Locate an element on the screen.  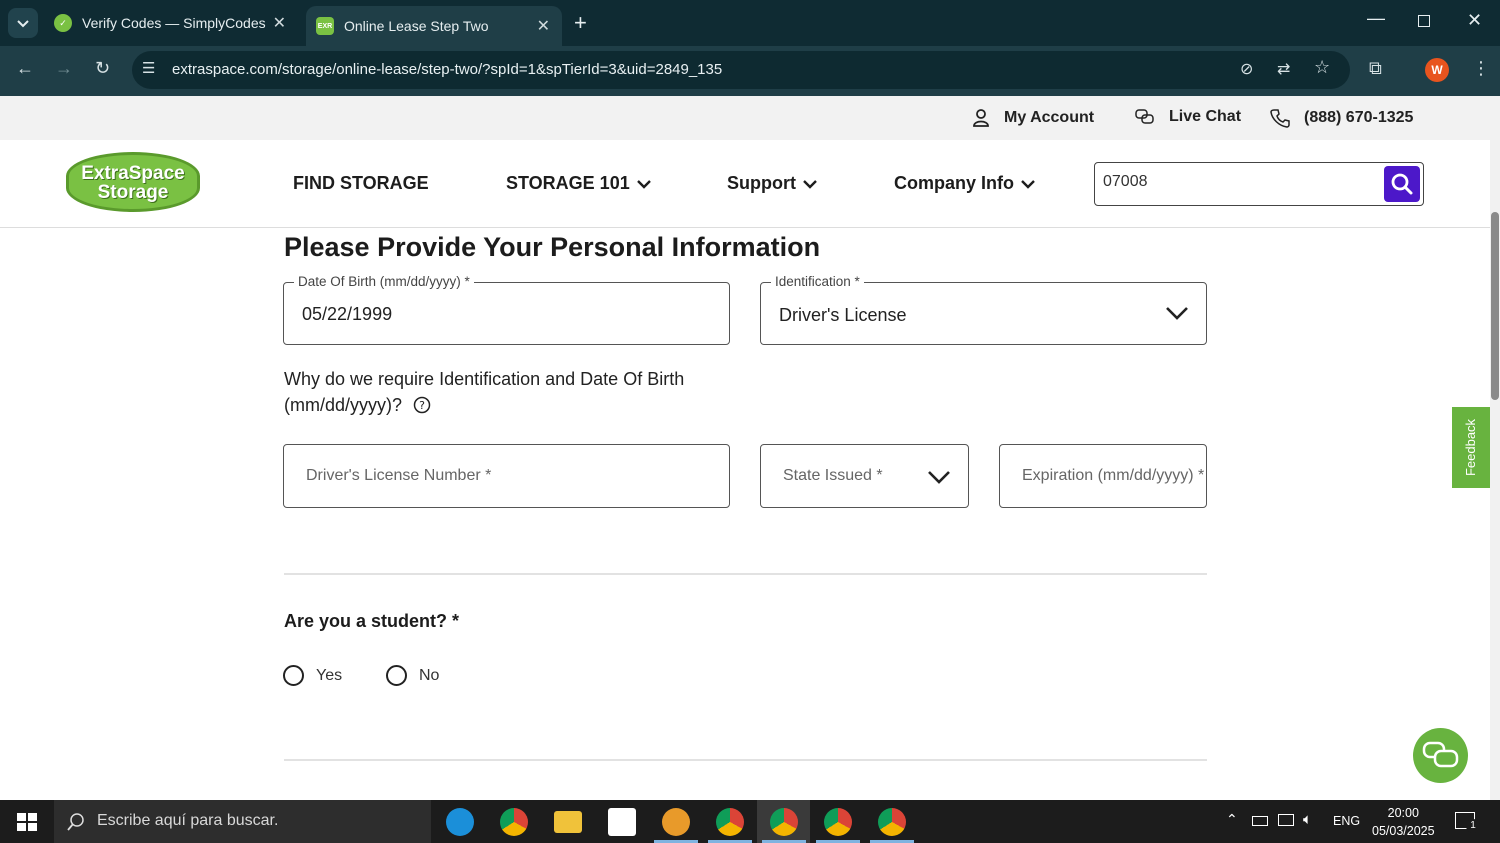
radio-label: Yes is located at coordinates (329, 675).